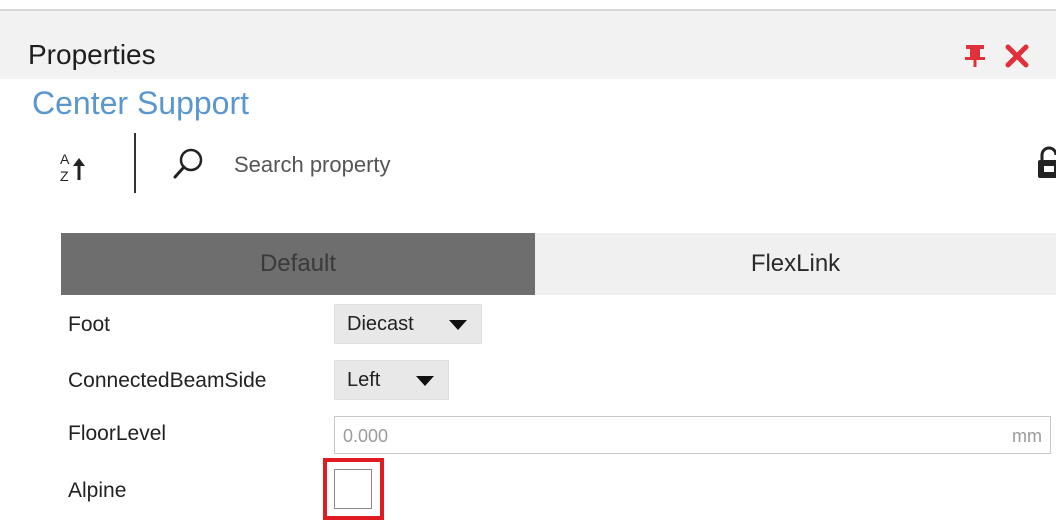 The image size is (1056, 523). What do you see at coordinates (167, 380) in the screenshot?
I see `property-label-connected-beam-side: ConnectedBeamSide` at bounding box center [167, 380].